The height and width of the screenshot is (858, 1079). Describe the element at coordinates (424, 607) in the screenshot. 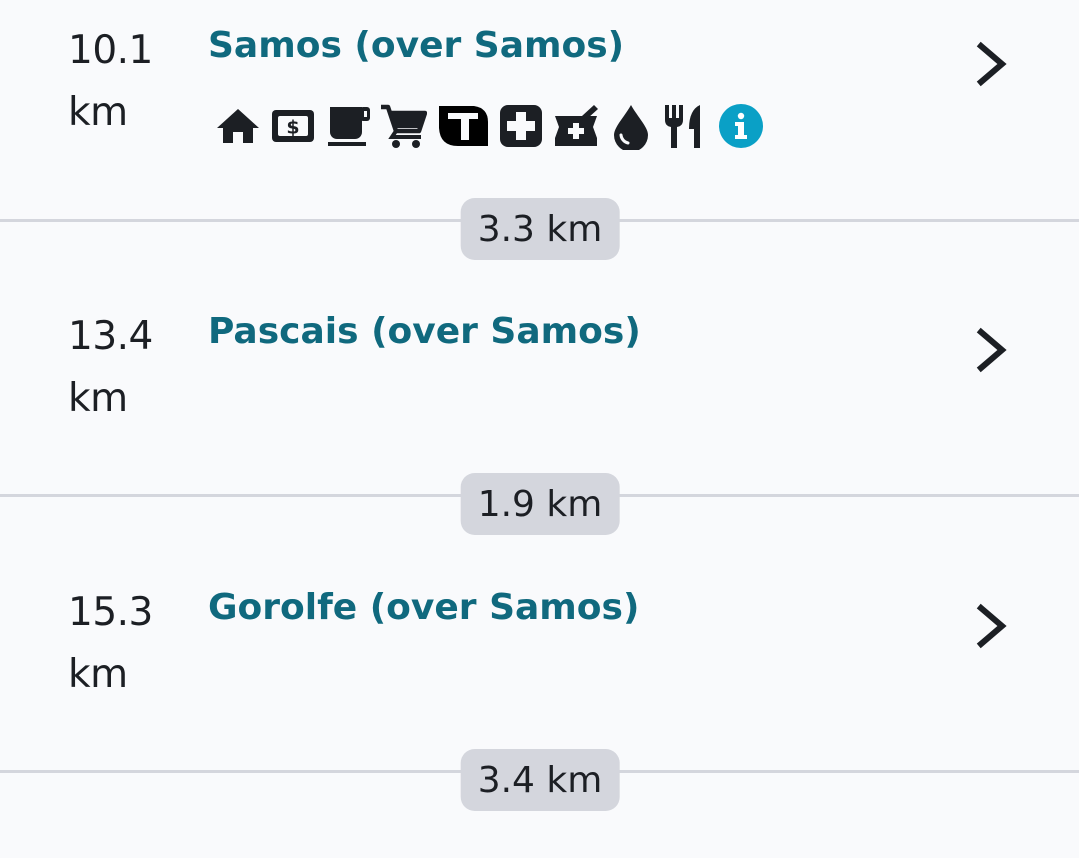

I see `stage-title: Gorolfe (over Samos)` at that location.